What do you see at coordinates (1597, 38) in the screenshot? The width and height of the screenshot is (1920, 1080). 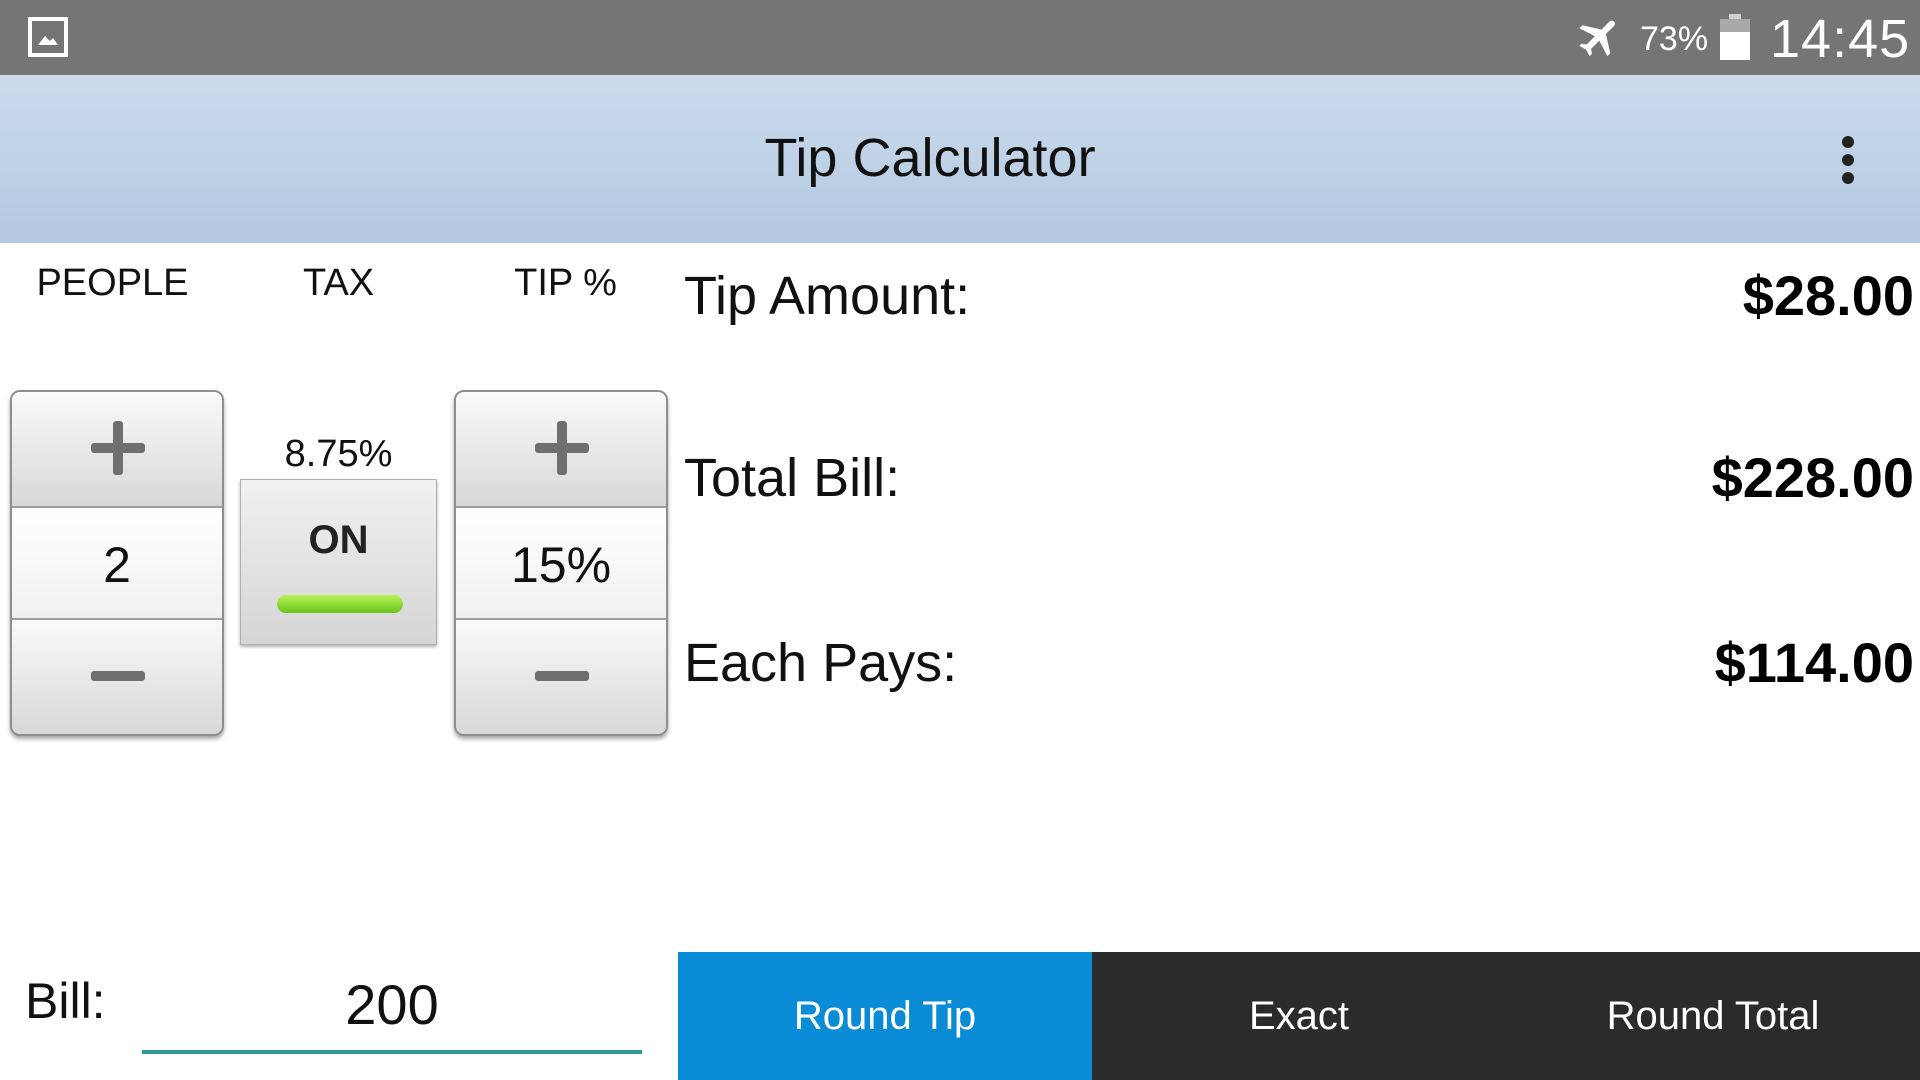 I see `airplane-icon` at bounding box center [1597, 38].